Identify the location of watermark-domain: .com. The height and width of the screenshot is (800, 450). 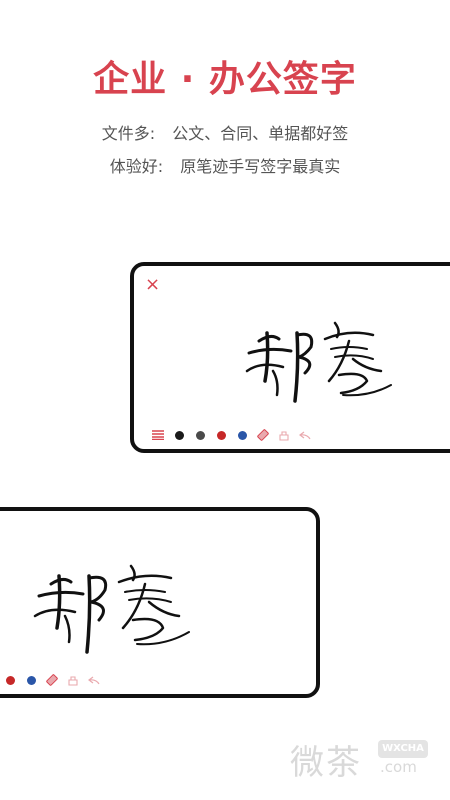
(398, 767).